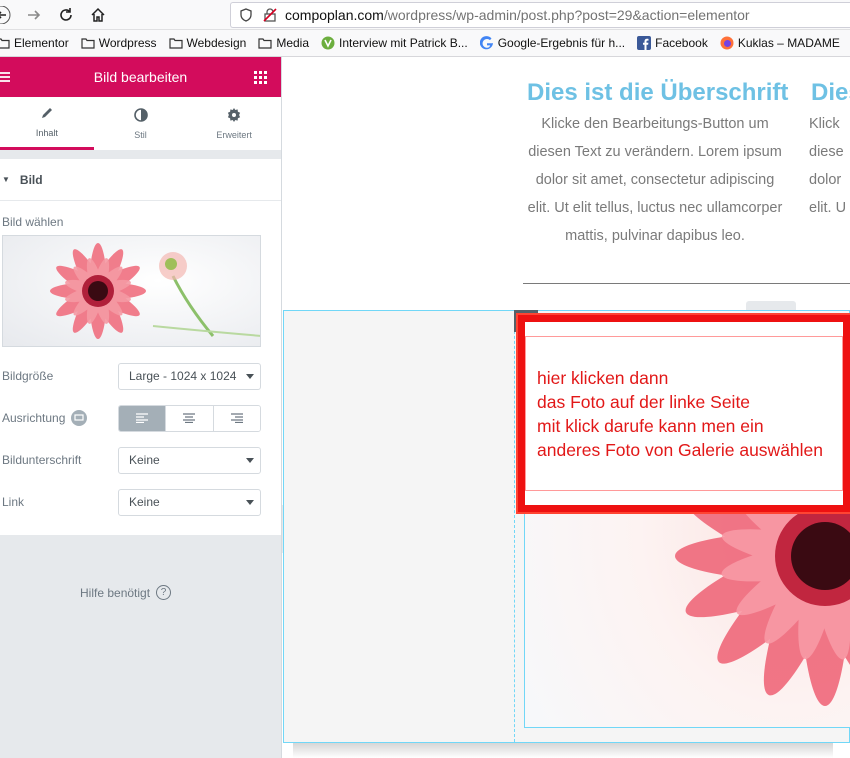 This screenshot has height=758, width=850. What do you see at coordinates (283, 43) in the screenshot?
I see `bookmark-media: Media` at bounding box center [283, 43].